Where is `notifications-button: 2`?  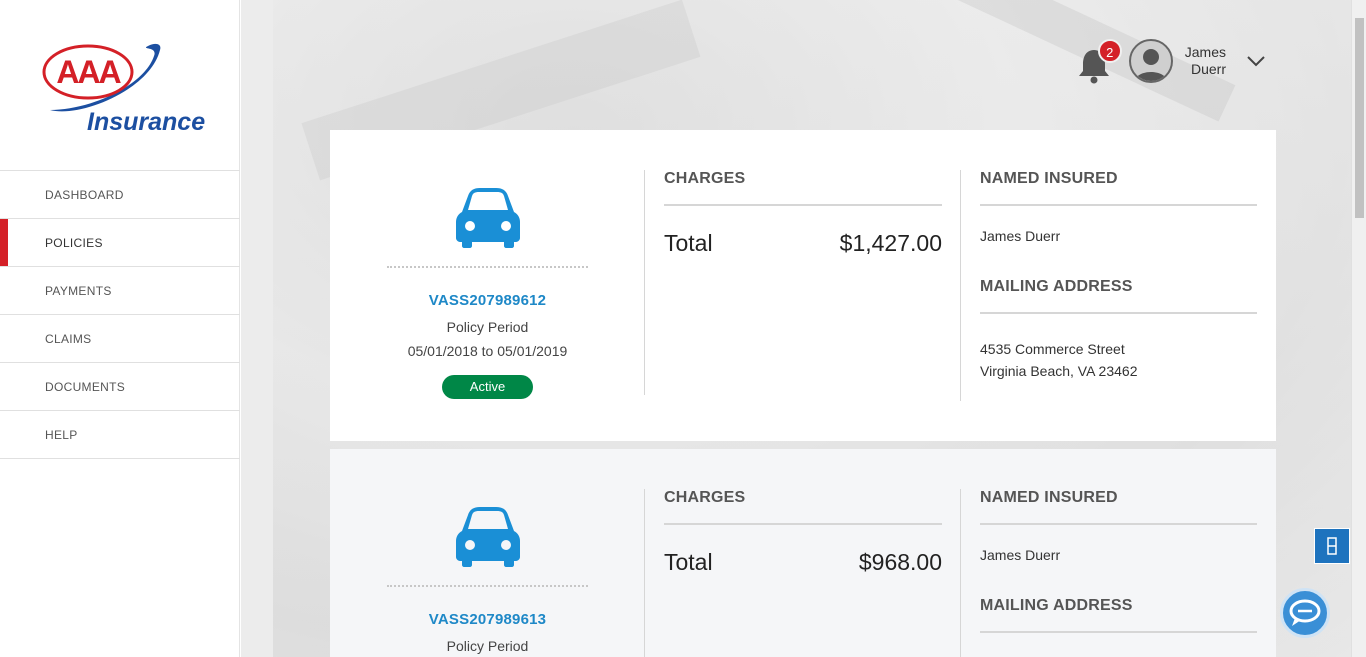
notifications-button: 2 is located at coordinates (1099, 61).